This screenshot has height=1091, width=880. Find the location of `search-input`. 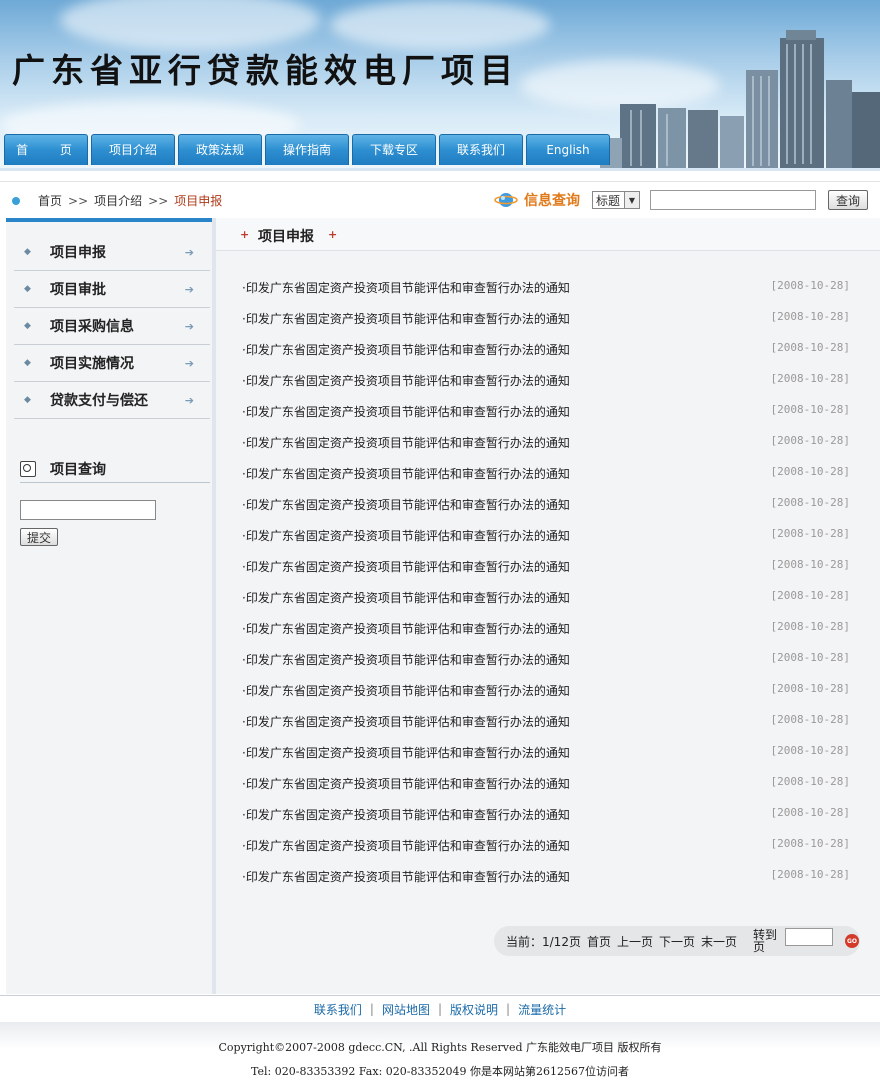

search-input is located at coordinates (733, 200).